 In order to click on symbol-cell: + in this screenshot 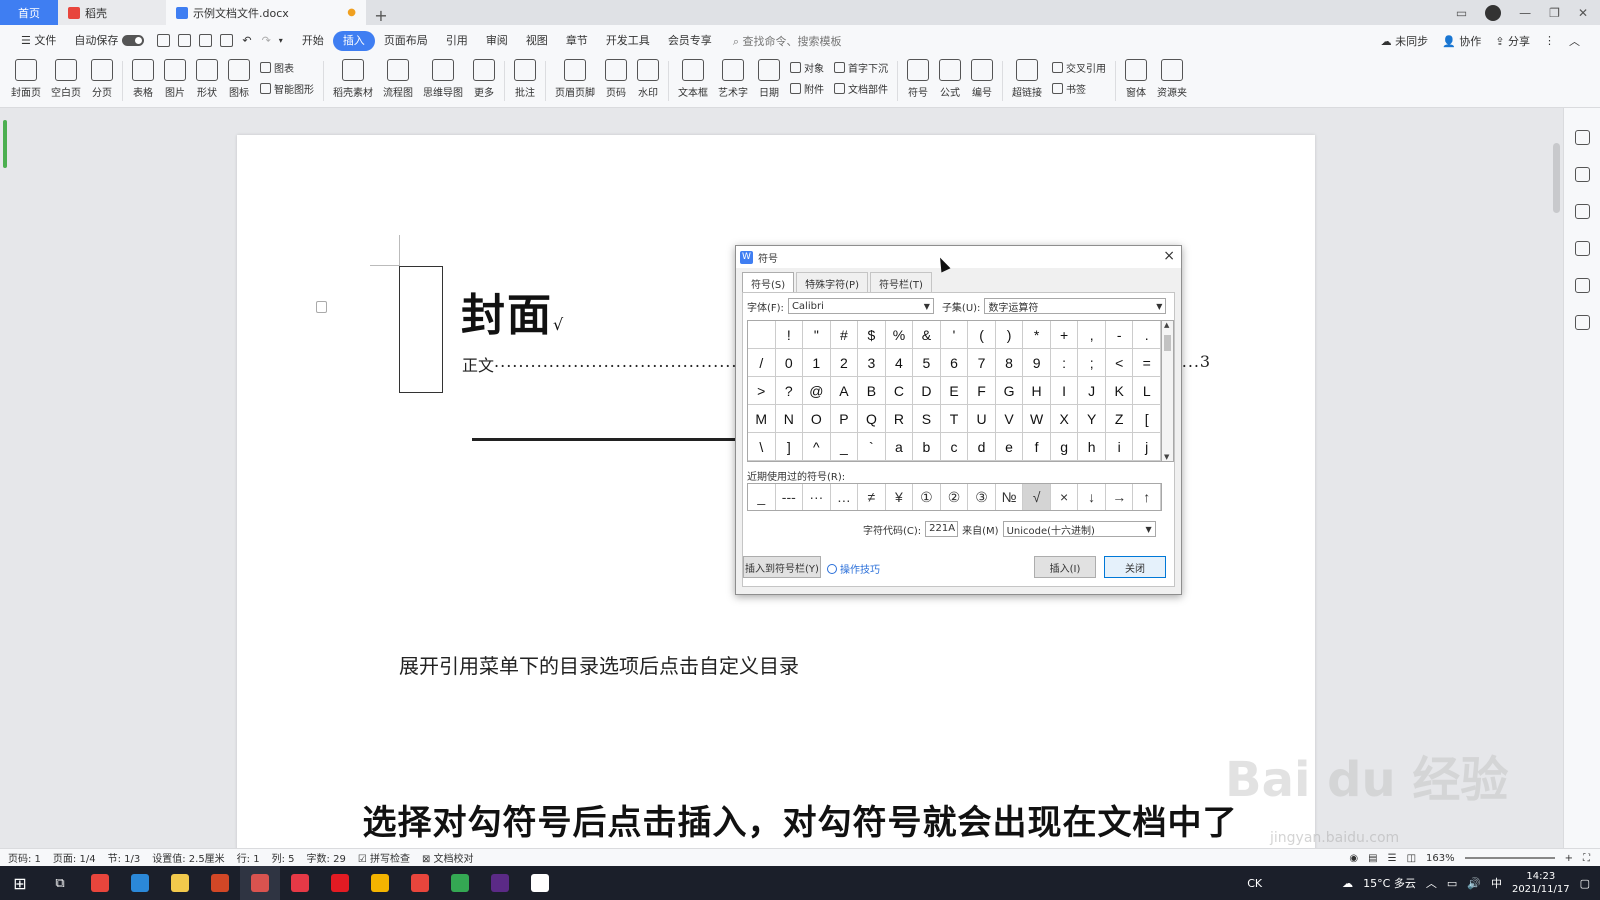, I will do `click(1064, 335)`.